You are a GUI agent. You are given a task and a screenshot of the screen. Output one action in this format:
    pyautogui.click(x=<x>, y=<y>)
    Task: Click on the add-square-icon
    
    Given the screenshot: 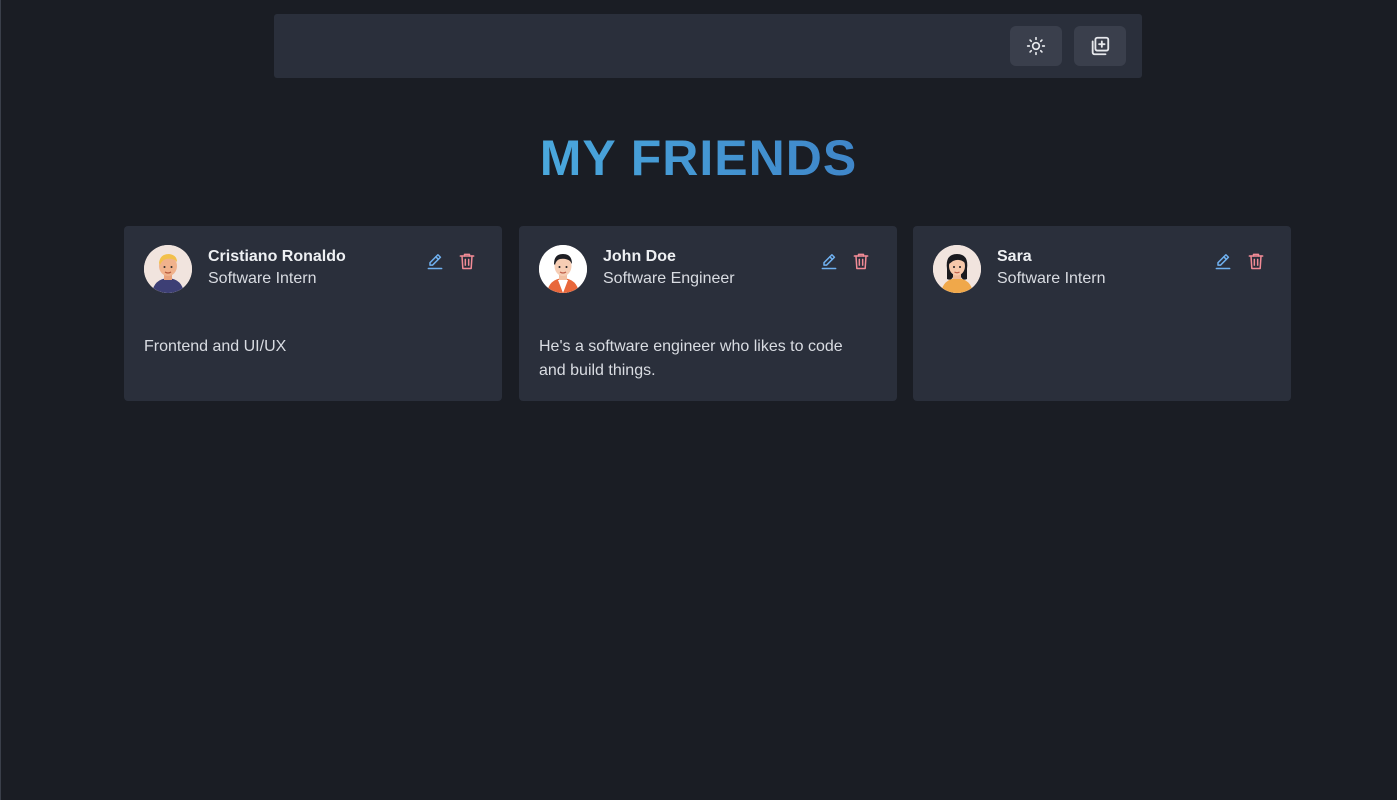 What is the action you would take?
    pyautogui.click(x=1100, y=46)
    